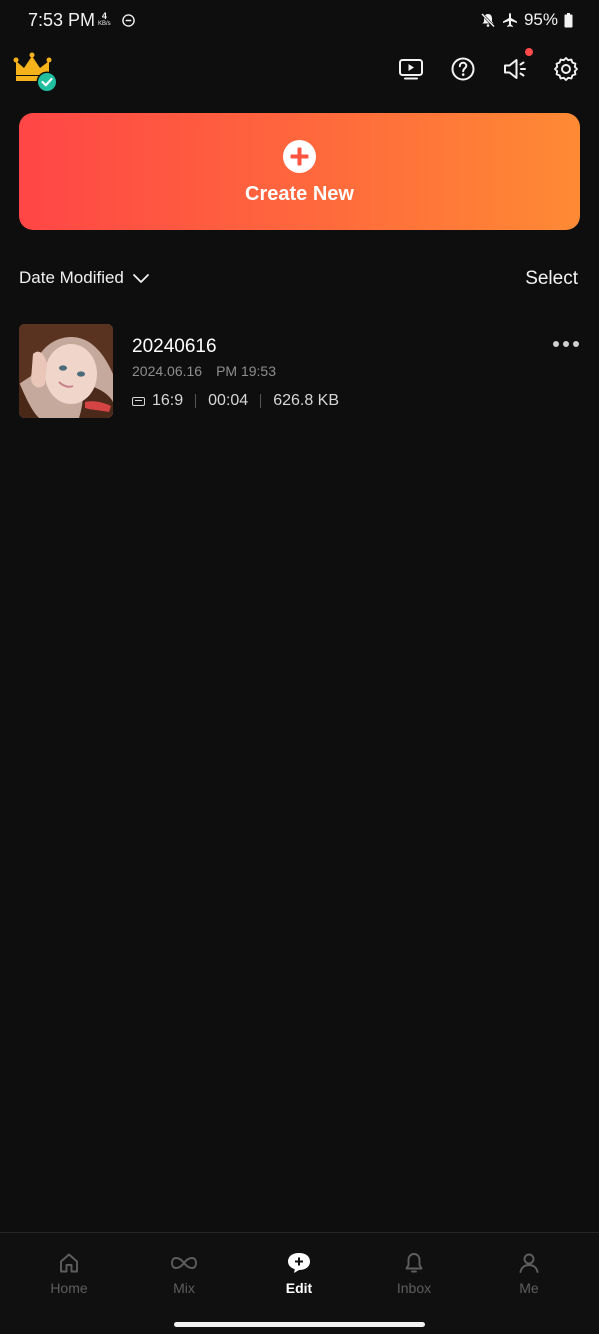 This screenshot has width=599, height=1334. Describe the element at coordinates (299, 1263) in the screenshot. I see `plus-bubble-icon` at that location.